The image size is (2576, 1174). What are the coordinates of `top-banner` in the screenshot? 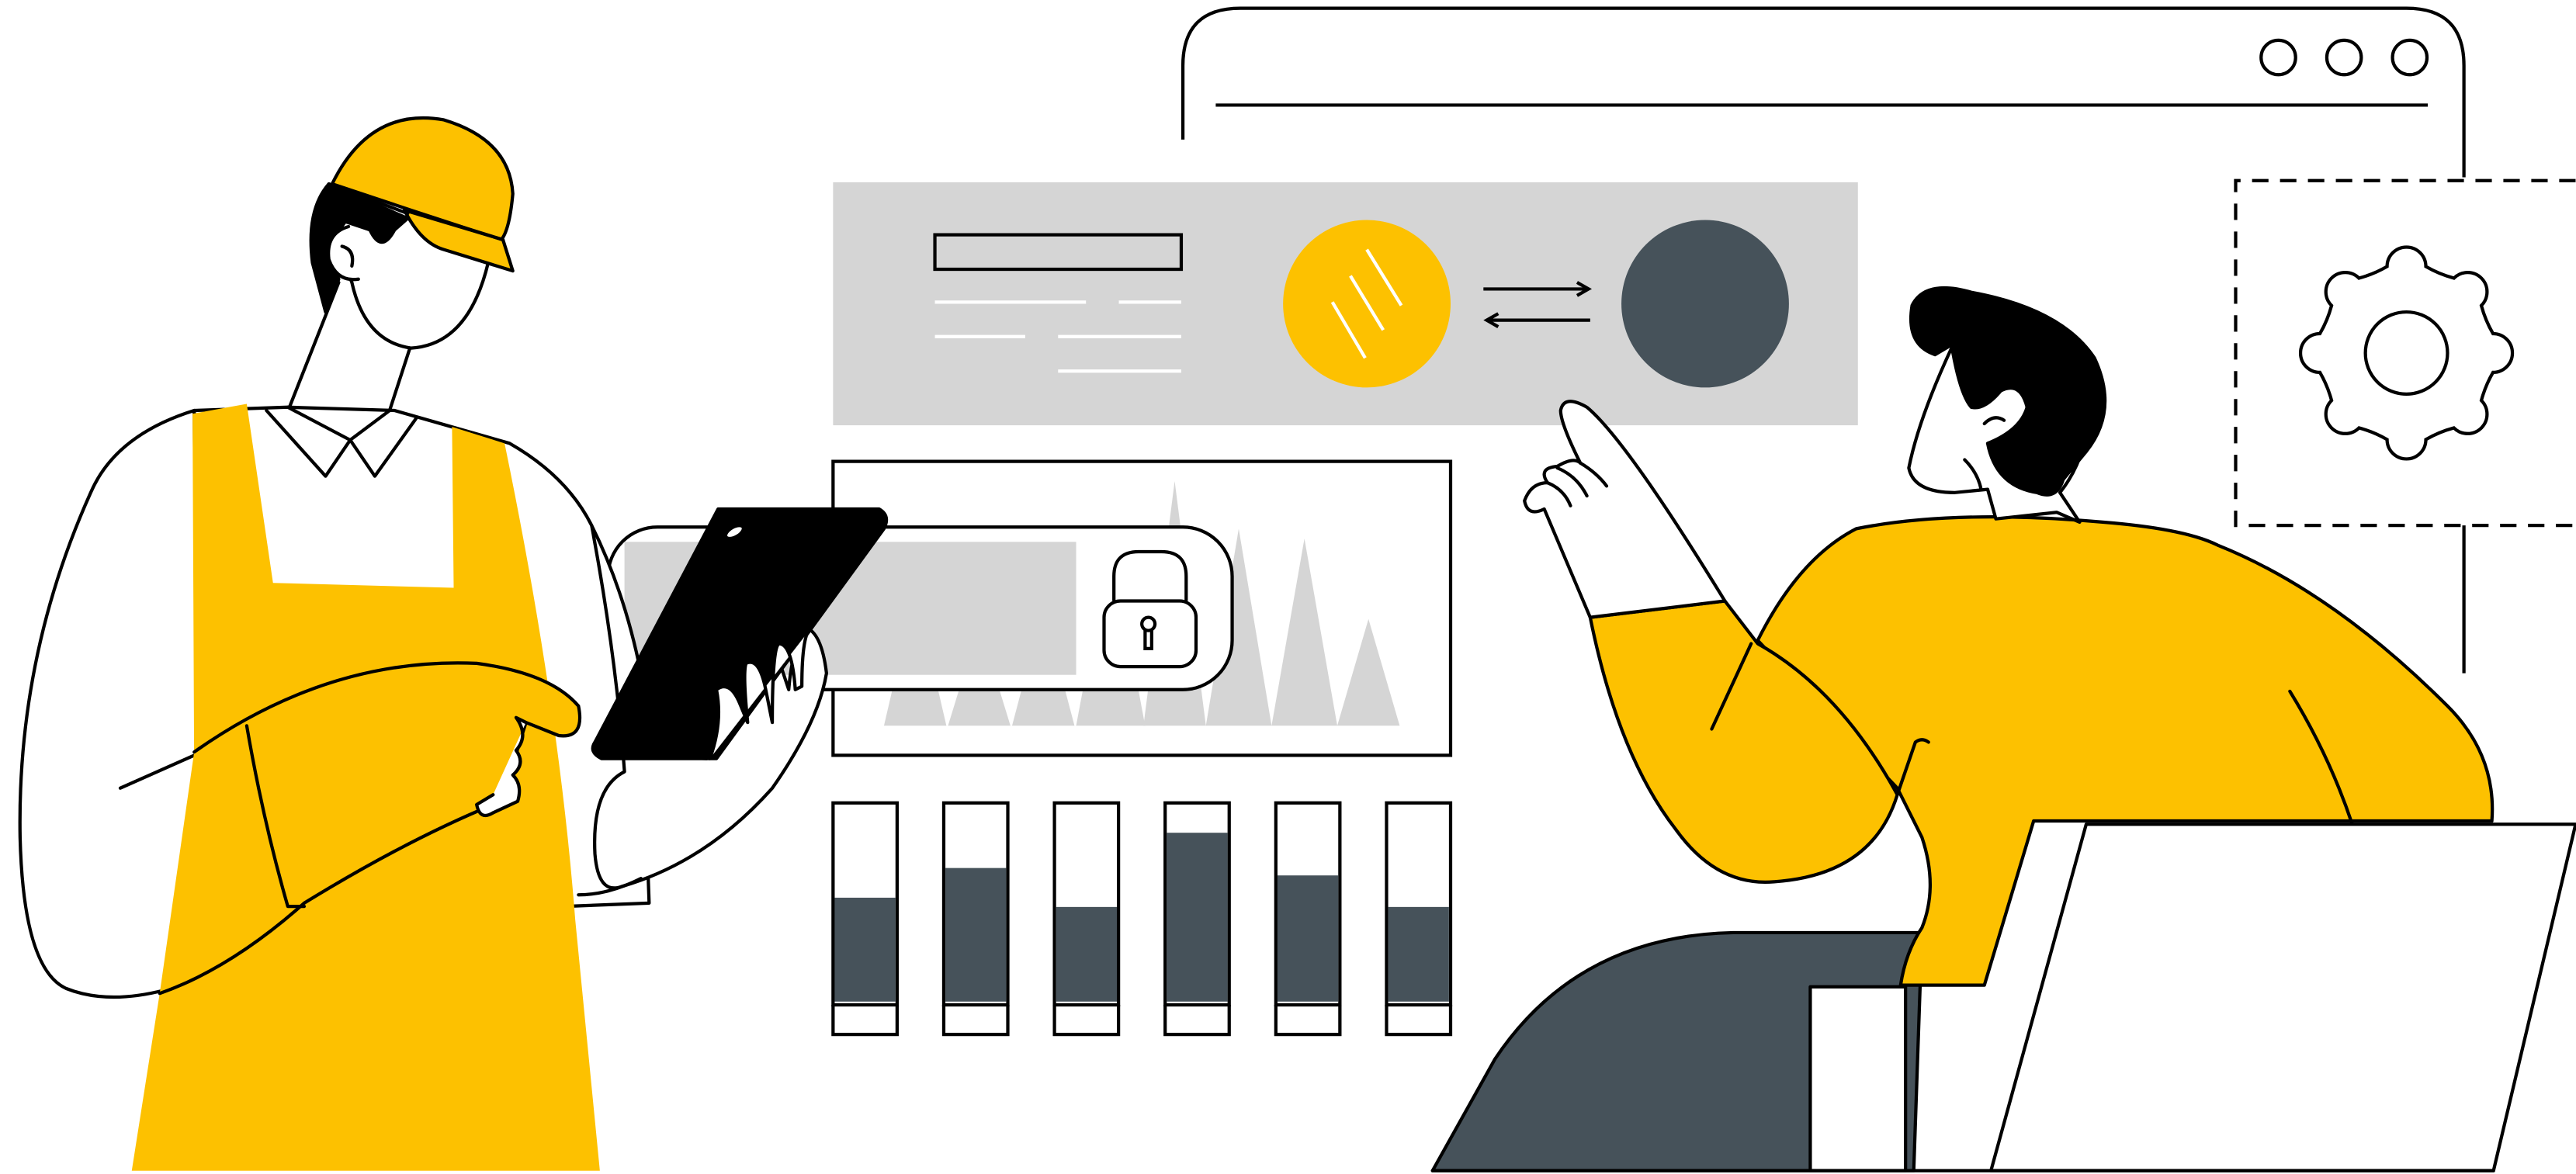 It's located at (1345, 304).